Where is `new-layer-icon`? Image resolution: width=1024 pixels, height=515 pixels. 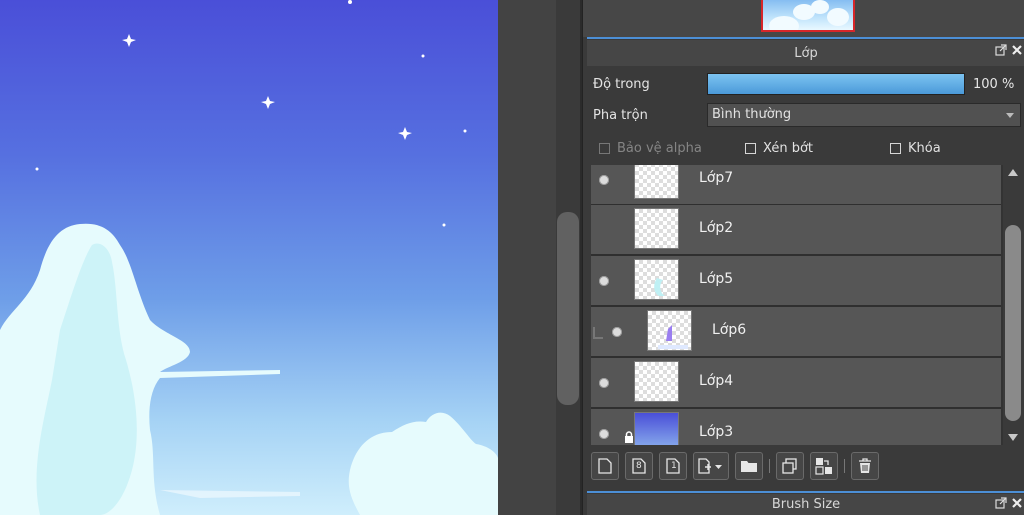 new-layer-icon is located at coordinates (605, 466).